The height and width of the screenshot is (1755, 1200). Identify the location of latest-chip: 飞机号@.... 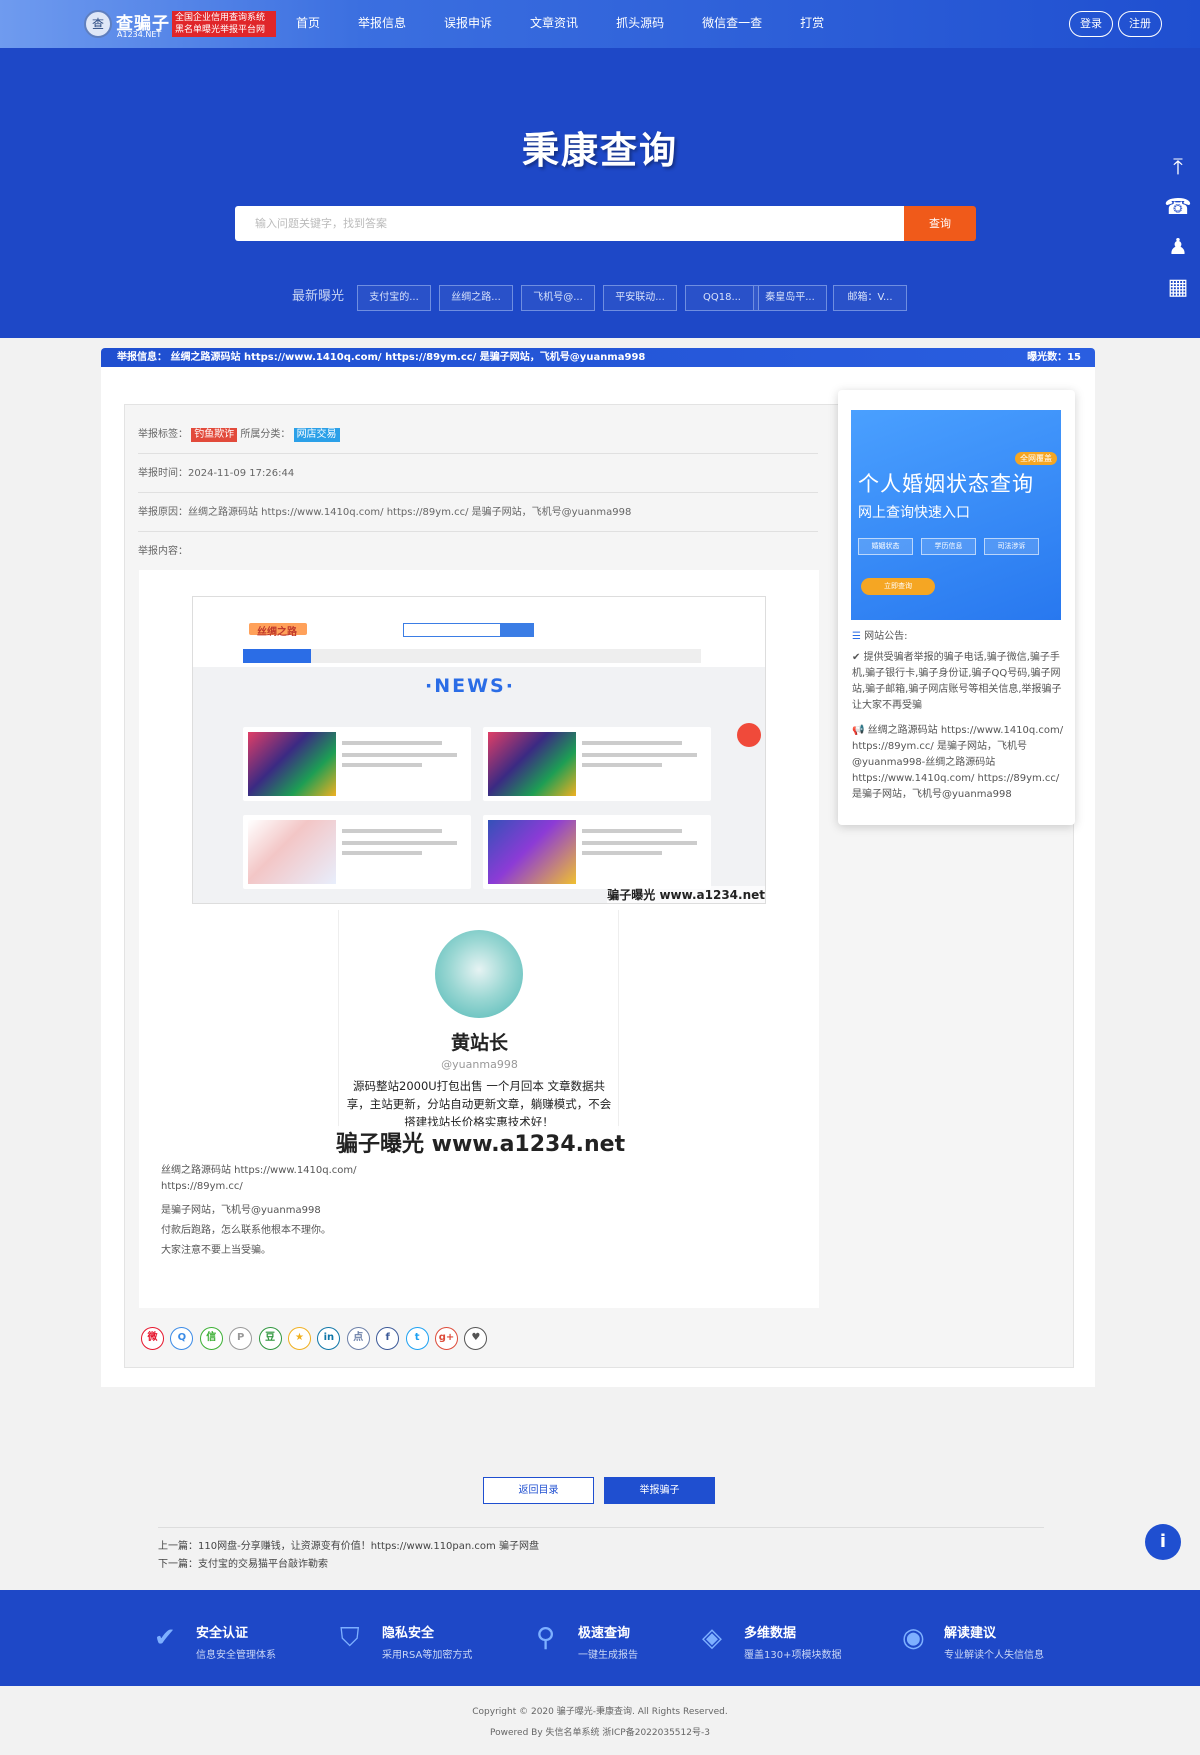
(558, 298).